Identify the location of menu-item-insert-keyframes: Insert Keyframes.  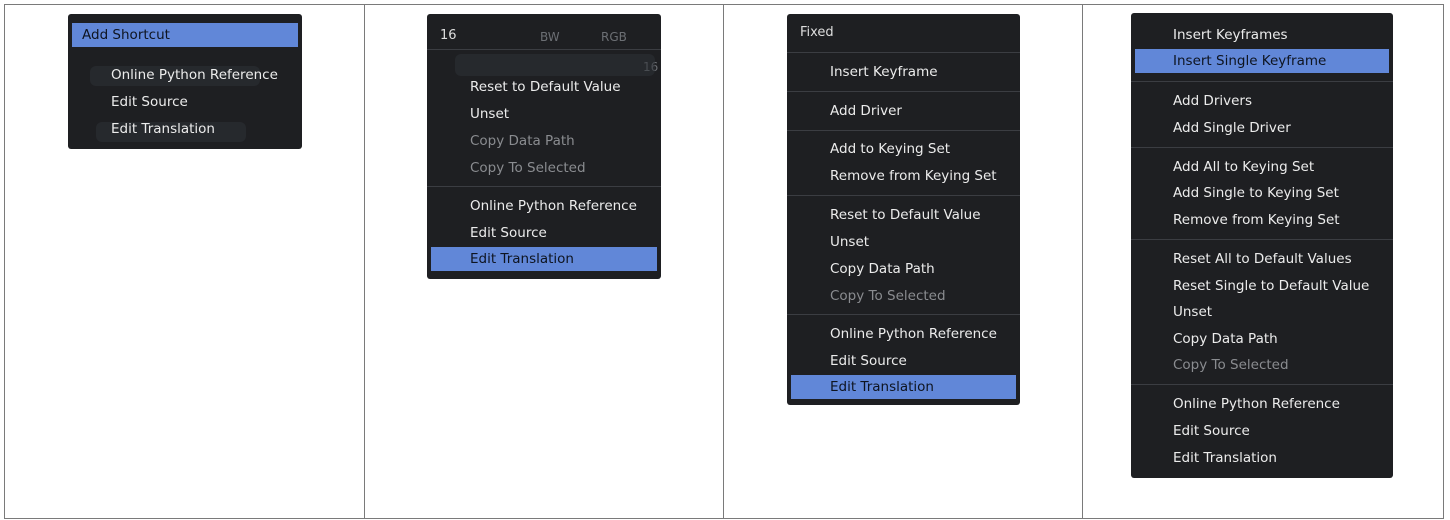
(1262, 35).